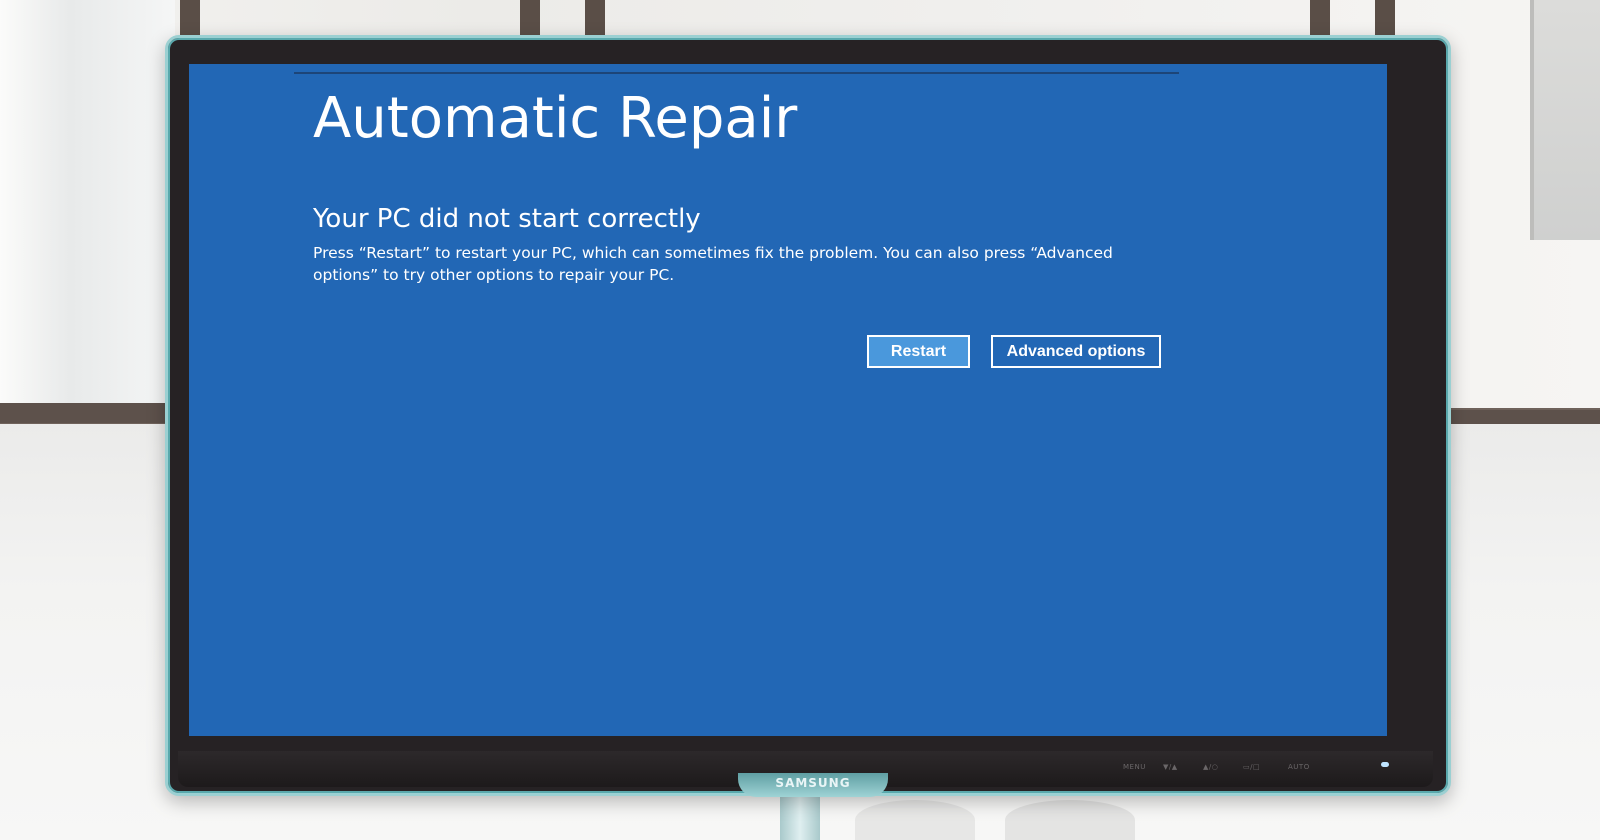 This screenshot has width=1600, height=840. Describe the element at coordinates (813, 783) in the screenshot. I see `brand-logo: SAMSUNG` at that location.